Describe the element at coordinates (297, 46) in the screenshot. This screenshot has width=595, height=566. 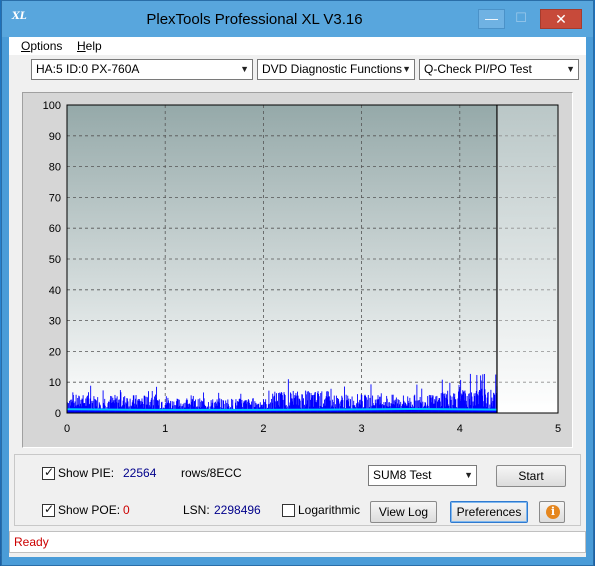
I see `menu-bar: Options Help` at that location.